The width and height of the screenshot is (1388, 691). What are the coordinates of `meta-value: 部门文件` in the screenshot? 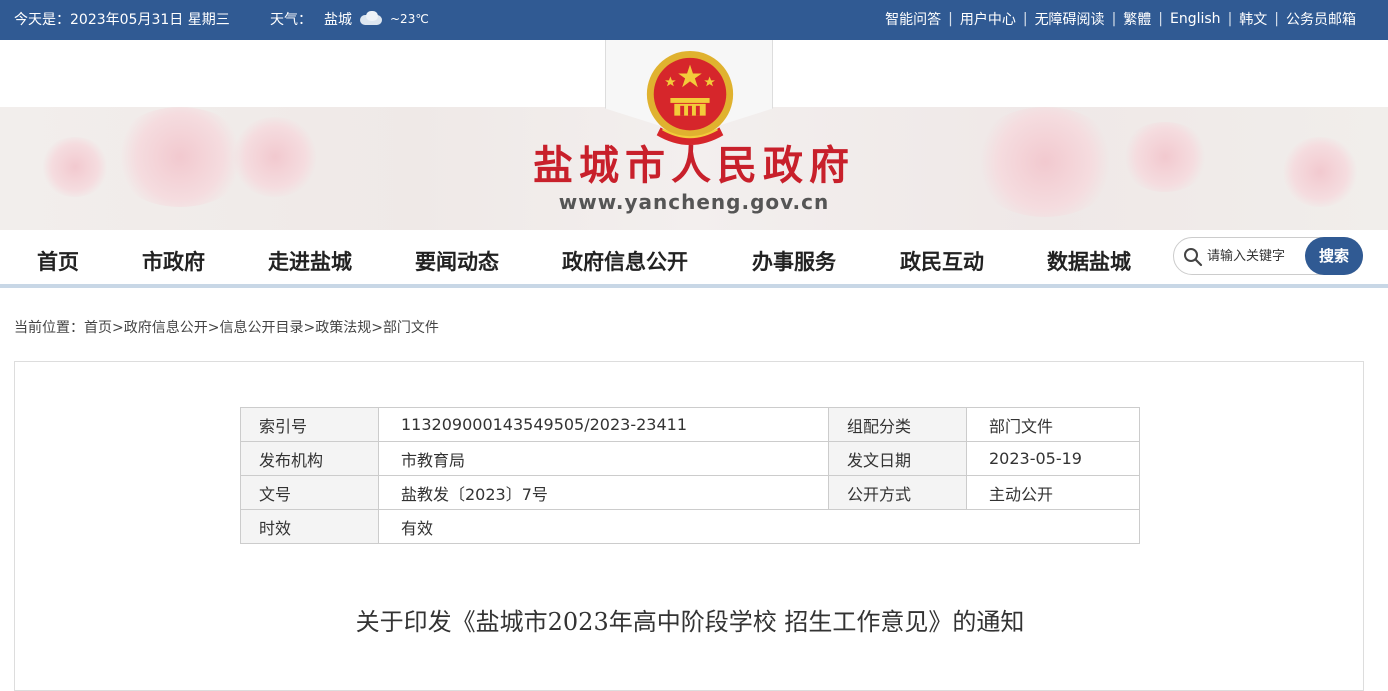 It's located at (1053, 424).